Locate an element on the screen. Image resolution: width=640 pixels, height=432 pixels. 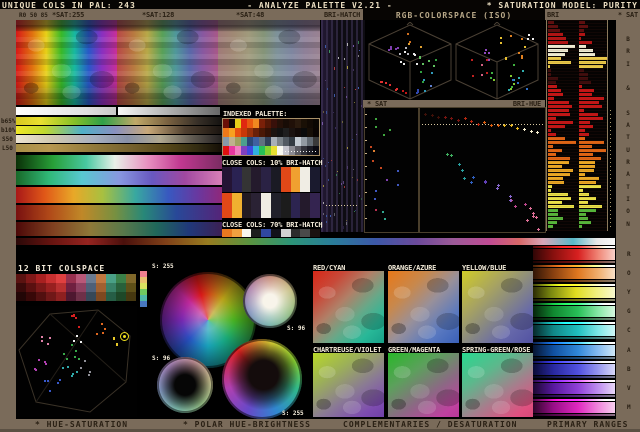
sat-48-label: *SAT:48 is located at coordinates (250, 15).